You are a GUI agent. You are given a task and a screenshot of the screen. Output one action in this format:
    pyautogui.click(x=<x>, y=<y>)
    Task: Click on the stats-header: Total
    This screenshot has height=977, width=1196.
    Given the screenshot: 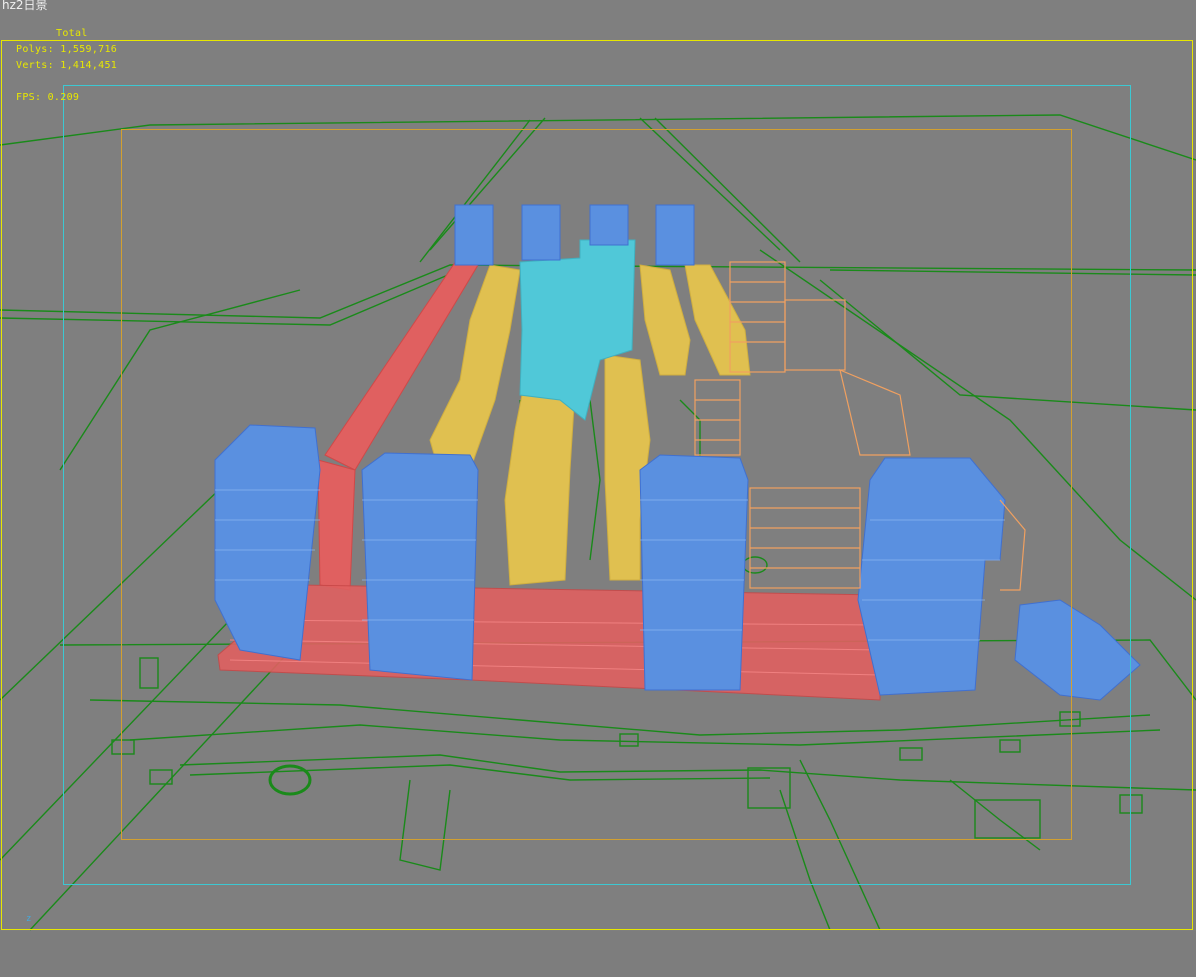 What is the action you would take?
    pyautogui.click(x=72, y=33)
    